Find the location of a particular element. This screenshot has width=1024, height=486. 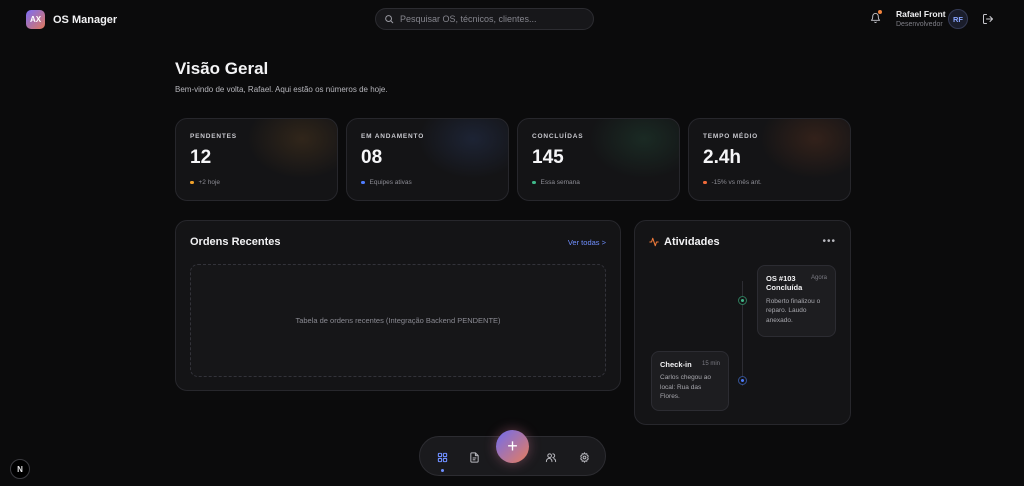

search-icon is located at coordinates (389, 19).